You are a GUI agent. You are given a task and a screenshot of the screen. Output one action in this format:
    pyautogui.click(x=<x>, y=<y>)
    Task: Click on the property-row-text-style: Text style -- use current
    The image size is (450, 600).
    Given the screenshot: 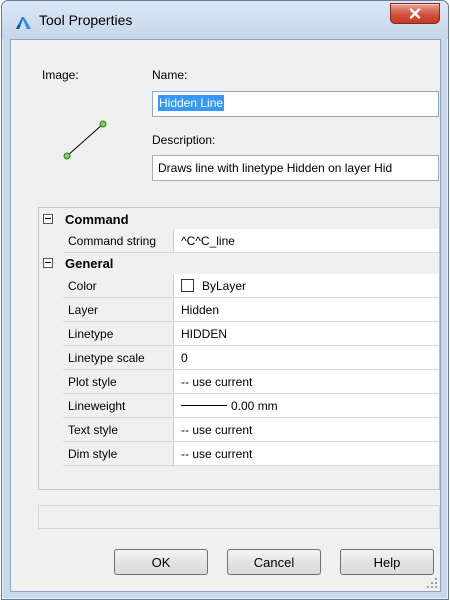 What is the action you would take?
    pyautogui.click(x=251, y=430)
    